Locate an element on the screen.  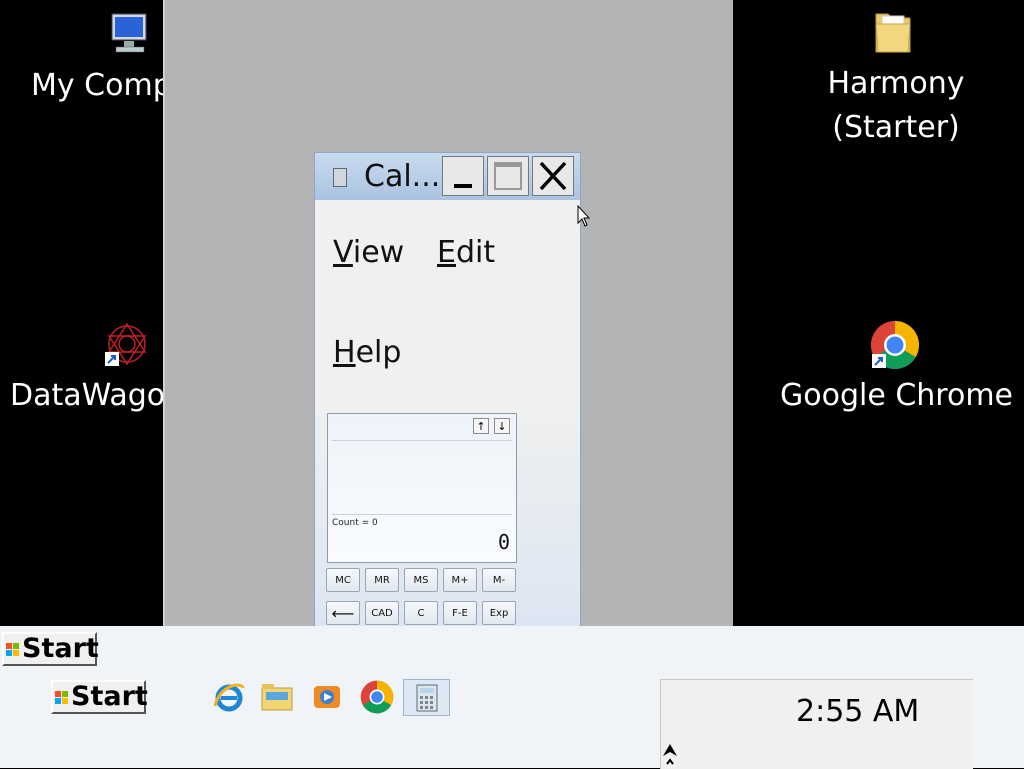
desktop-icon-label-line2: (Starter) is located at coordinates (896, 127).